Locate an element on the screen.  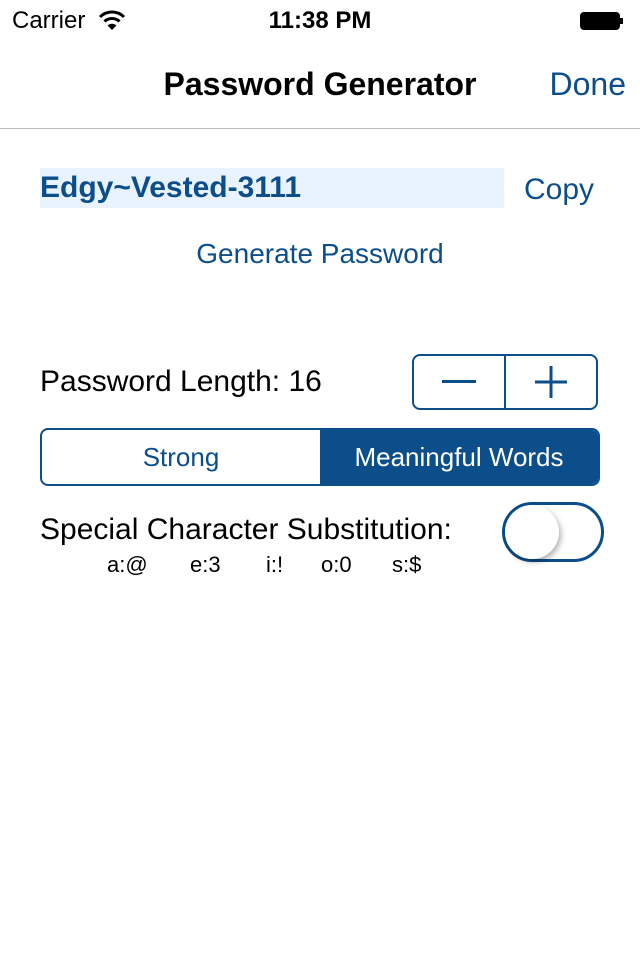
substitution-mapping: e:3 is located at coordinates (205, 564).